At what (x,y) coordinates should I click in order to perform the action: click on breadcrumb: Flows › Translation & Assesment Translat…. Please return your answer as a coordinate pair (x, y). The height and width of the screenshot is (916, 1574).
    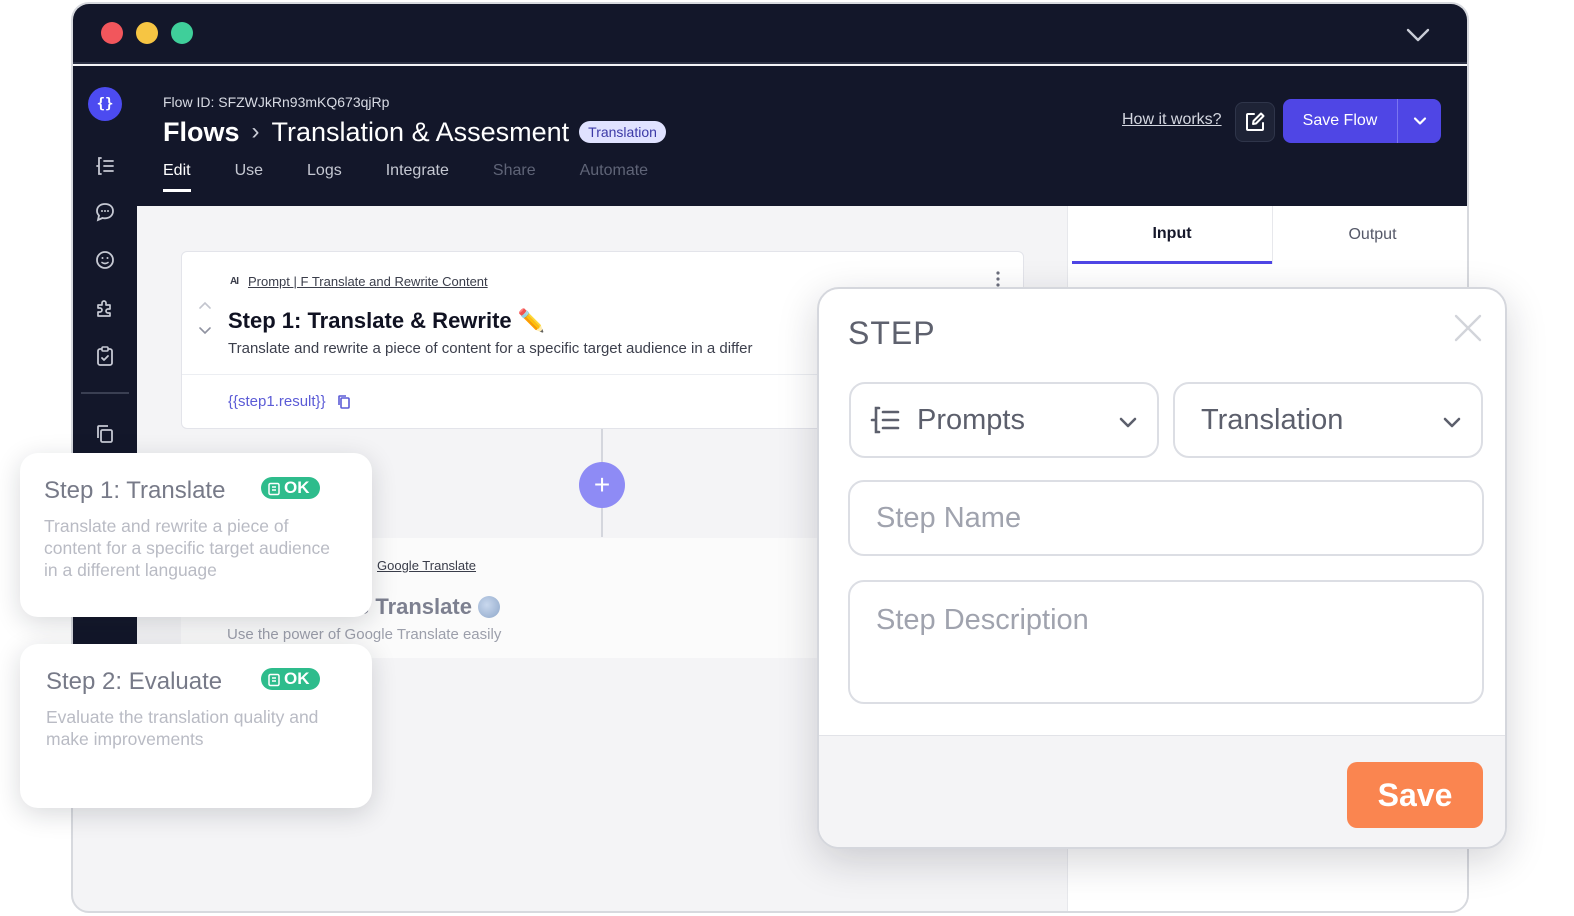
    Looking at the image, I should click on (414, 132).